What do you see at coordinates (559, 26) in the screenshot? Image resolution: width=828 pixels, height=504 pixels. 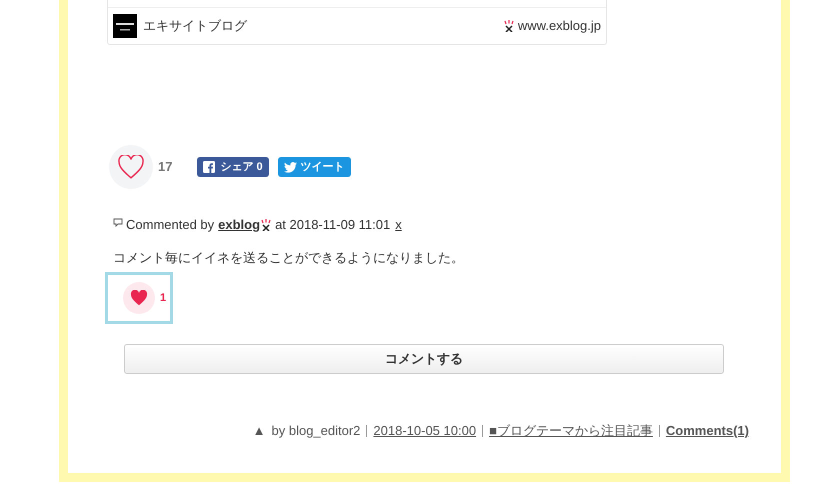 I see `site-url: www.exblog.jp` at bounding box center [559, 26].